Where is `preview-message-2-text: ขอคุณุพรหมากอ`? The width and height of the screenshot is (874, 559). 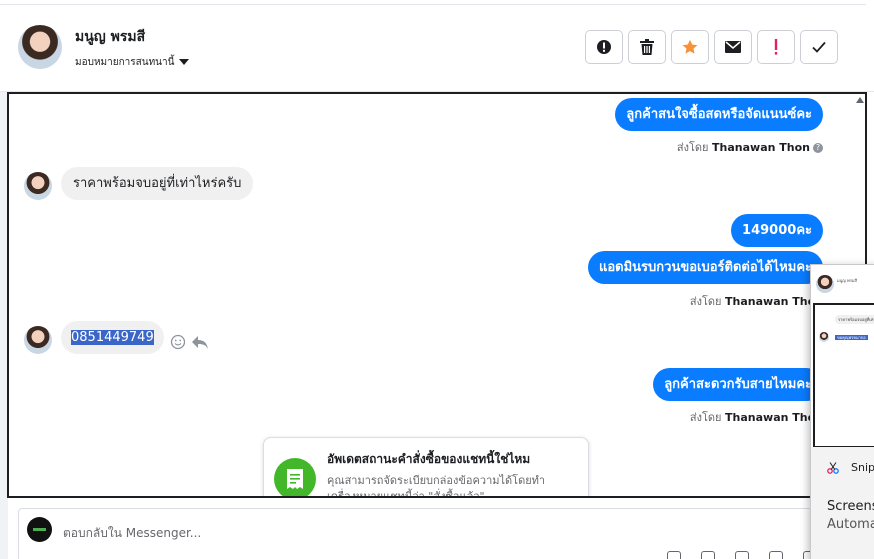 preview-message-2-text: ขอคุณุพรหมากอ is located at coordinates (851, 337).